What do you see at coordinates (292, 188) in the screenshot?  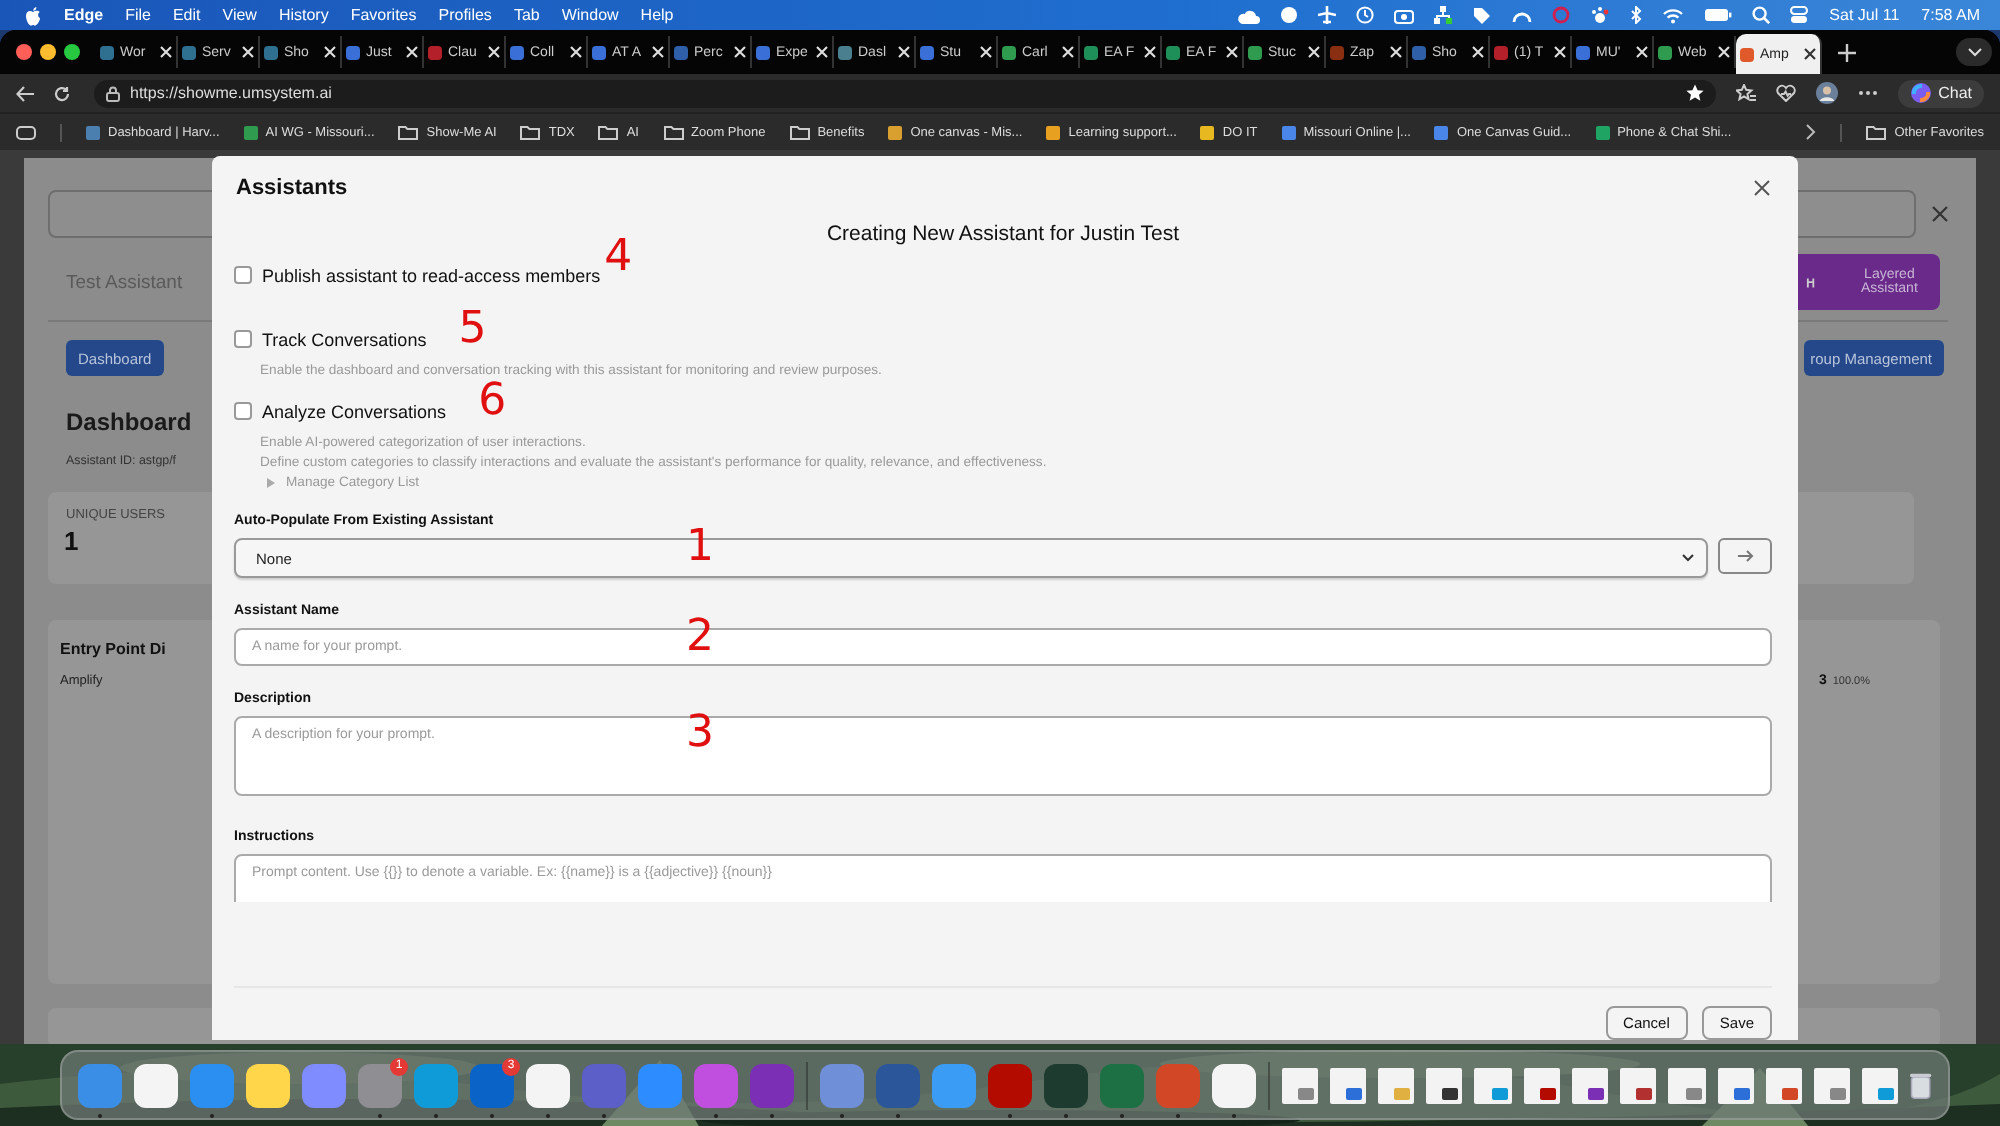 I see `dialog-title: Assistants` at bounding box center [292, 188].